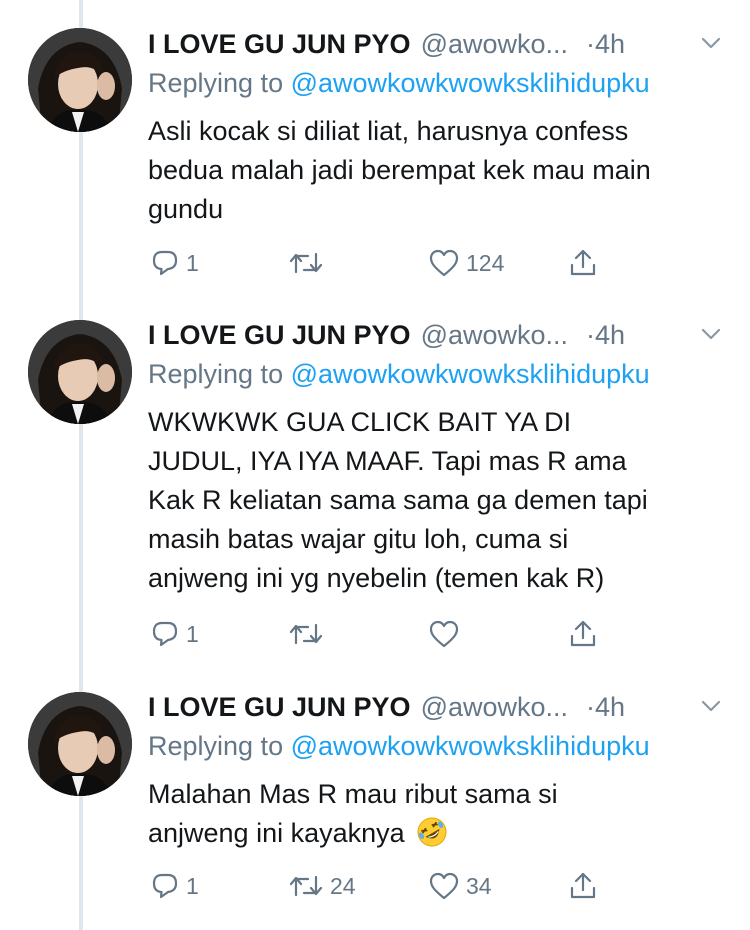  Describe the element at coordinates (358, 539) in the screenshot. I see `tweet-text-line: masih batas wajar gitu loh, cuma si` at that location.